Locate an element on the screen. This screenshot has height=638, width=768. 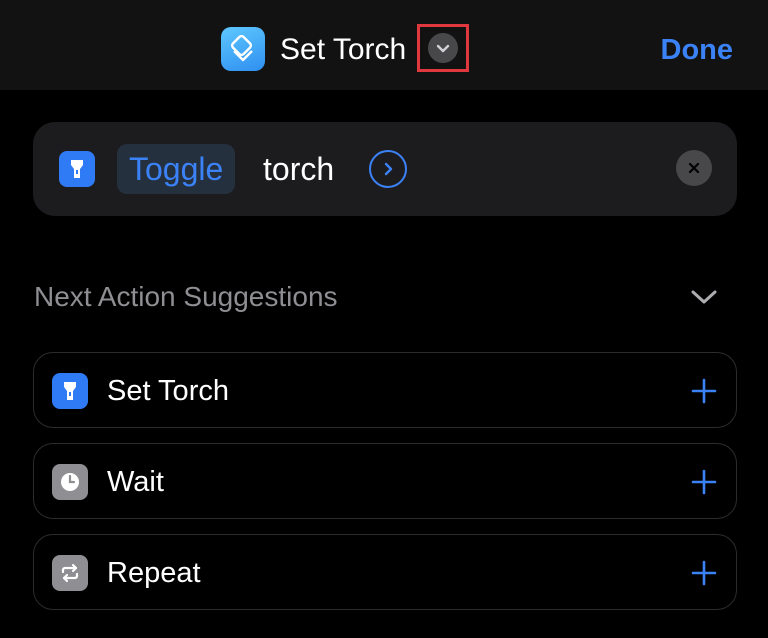
close-icon is located at coordinates (694, 168).